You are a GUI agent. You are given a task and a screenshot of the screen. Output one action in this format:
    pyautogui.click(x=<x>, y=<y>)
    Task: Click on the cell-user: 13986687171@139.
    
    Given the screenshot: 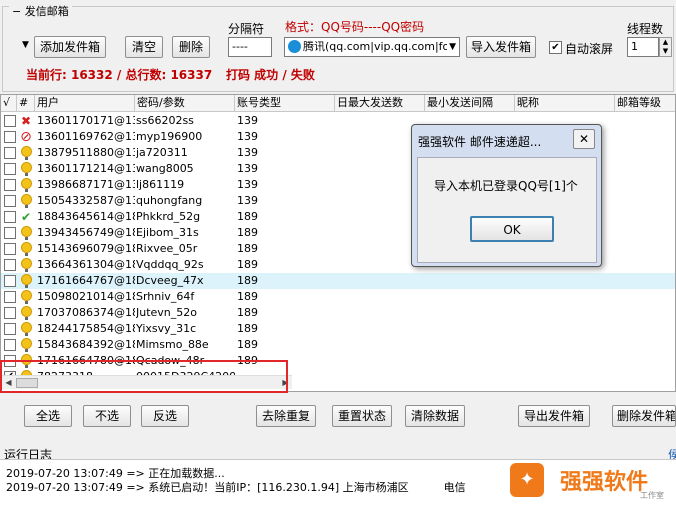 What is the action you would take?
    pyautogui.click(x=86, y=184)
    